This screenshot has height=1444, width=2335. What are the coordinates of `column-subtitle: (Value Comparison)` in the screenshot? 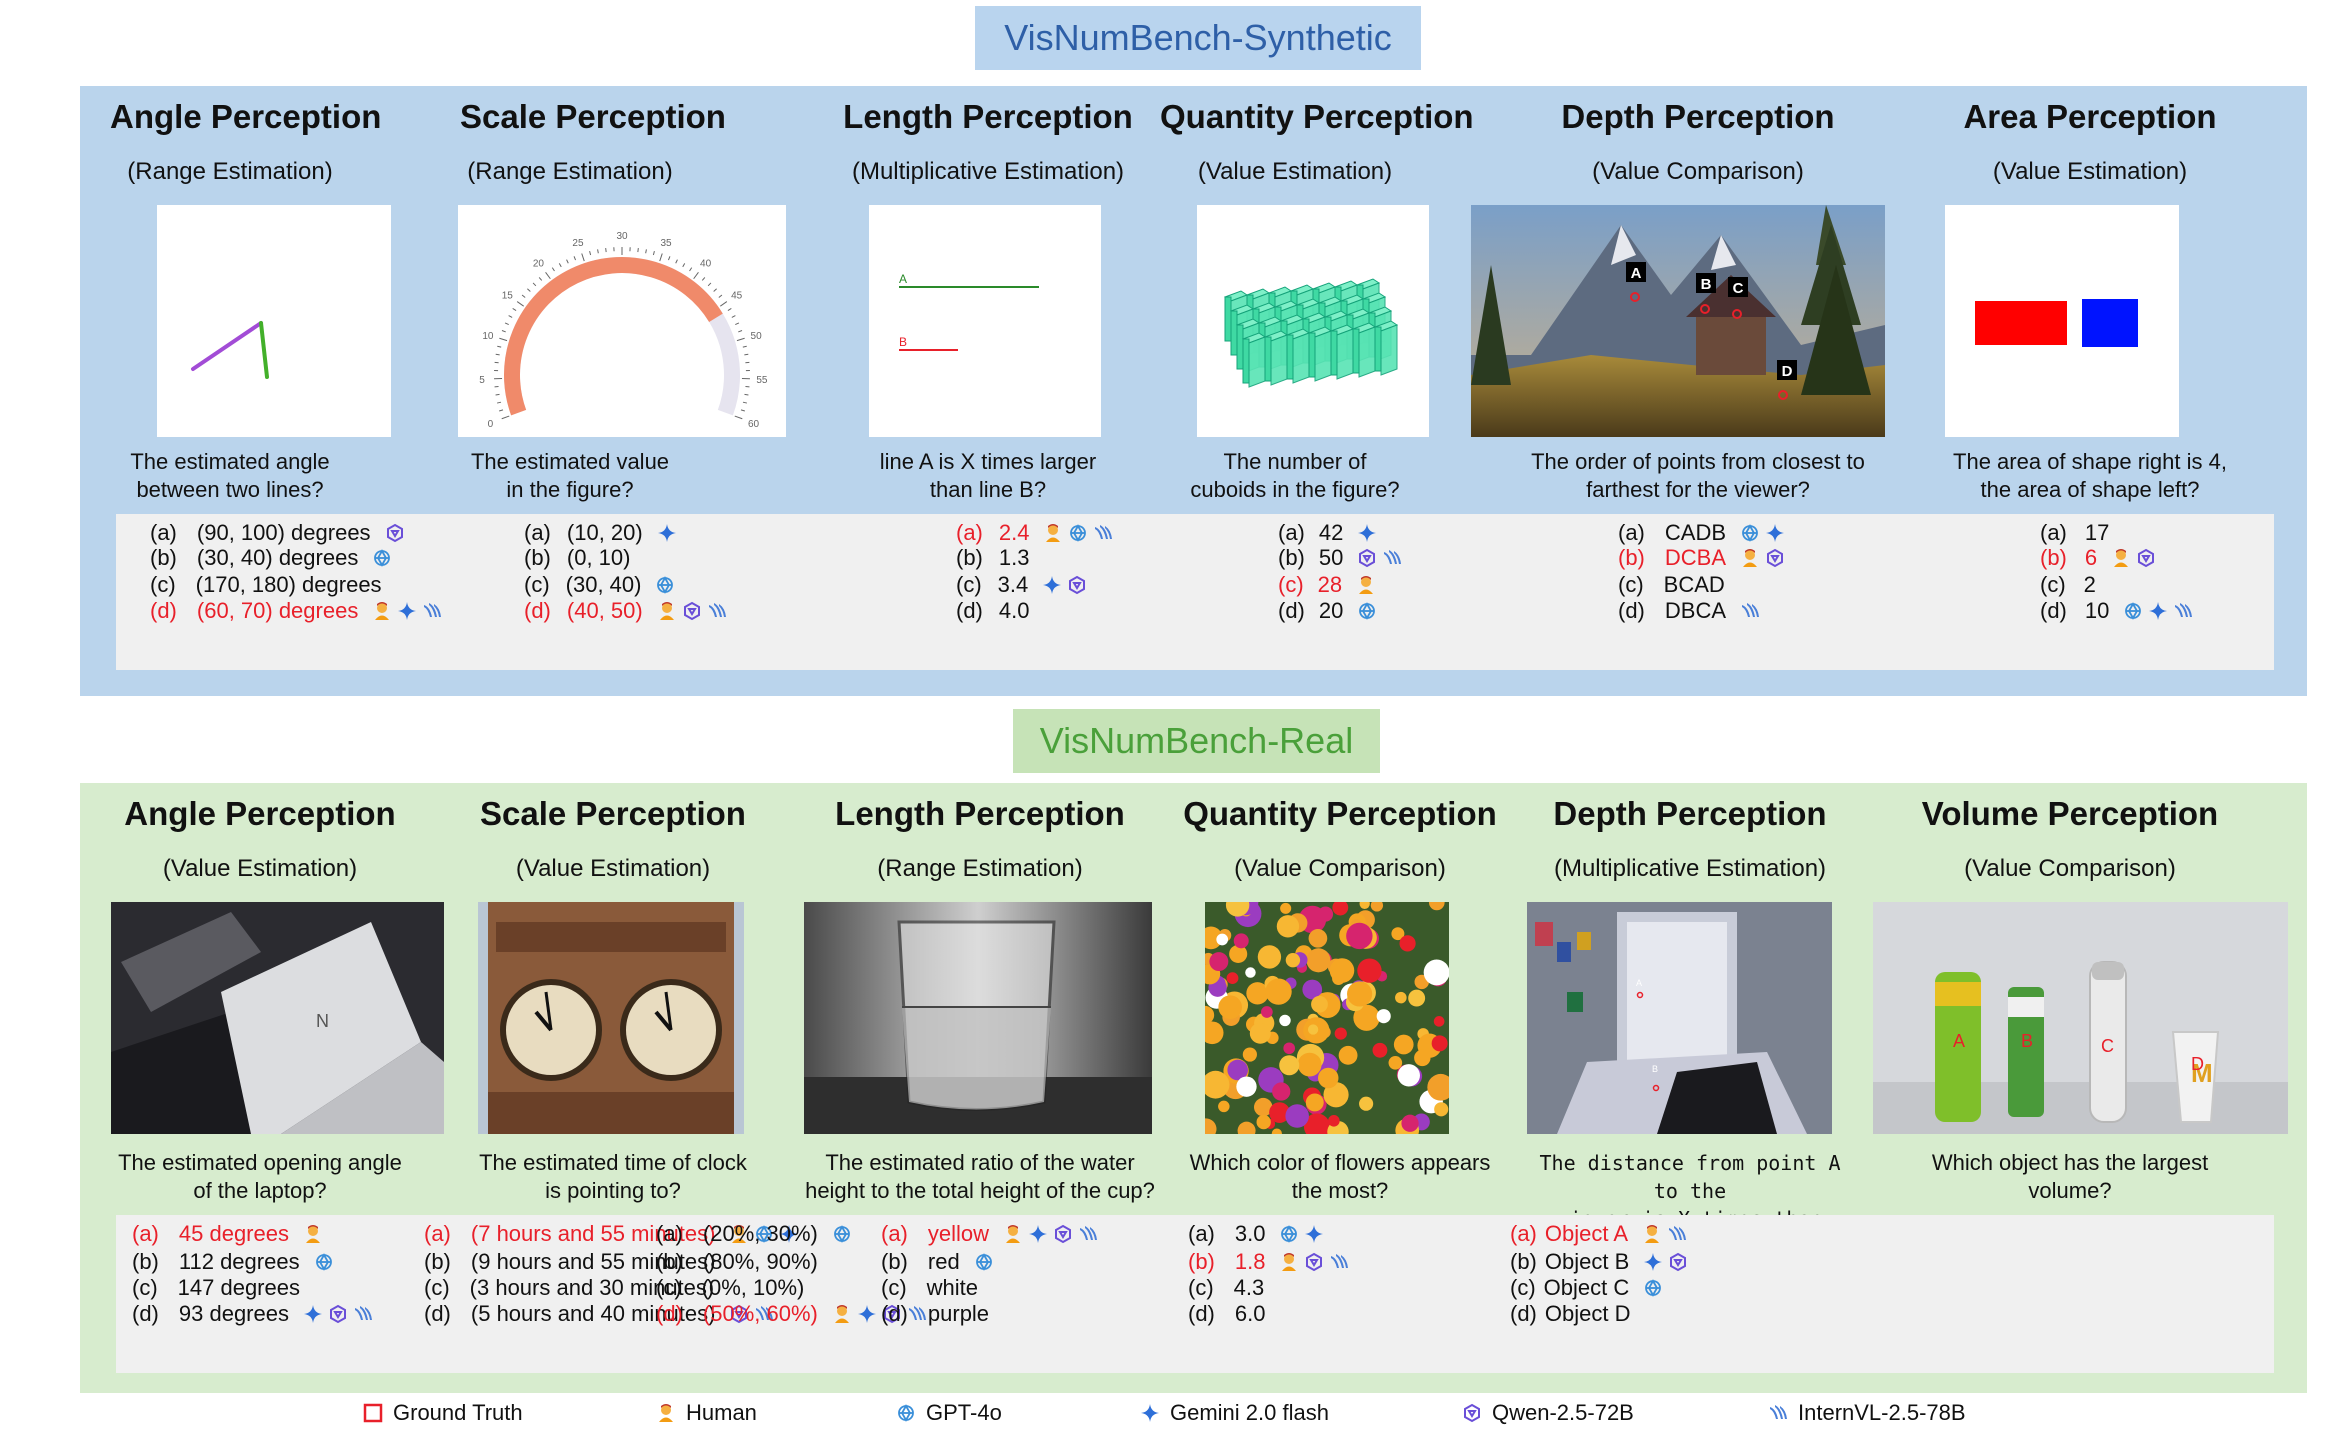 It's located at (1340, 868).